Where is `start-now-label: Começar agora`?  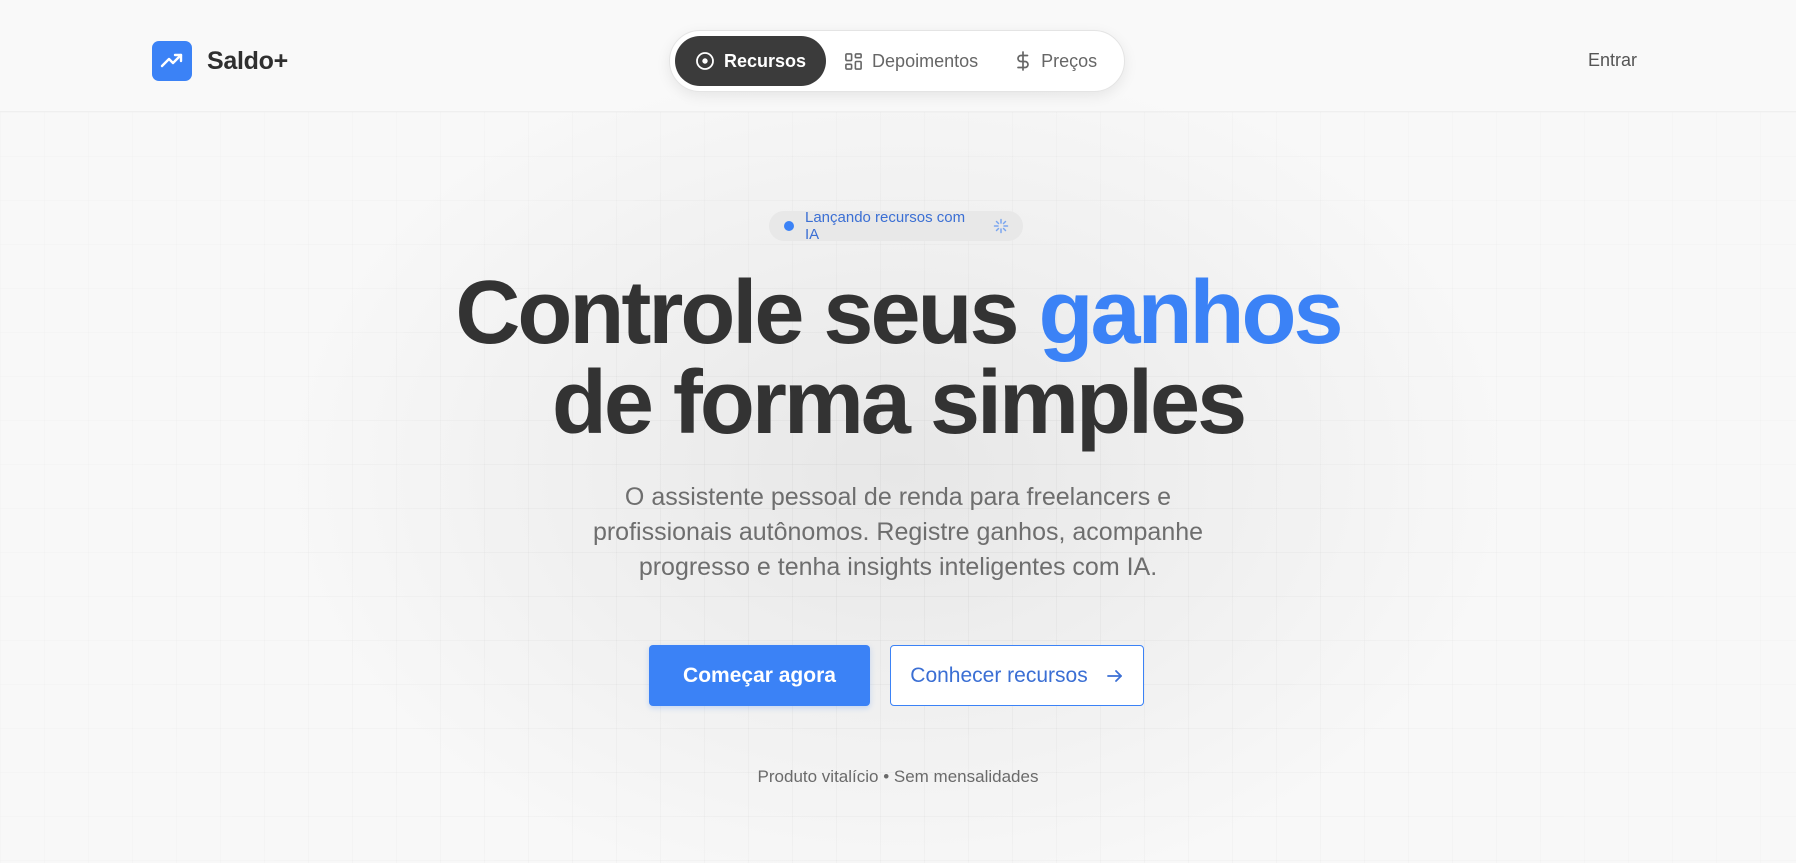 start-now-label: Começar agora is located at coordinates (759, 675).